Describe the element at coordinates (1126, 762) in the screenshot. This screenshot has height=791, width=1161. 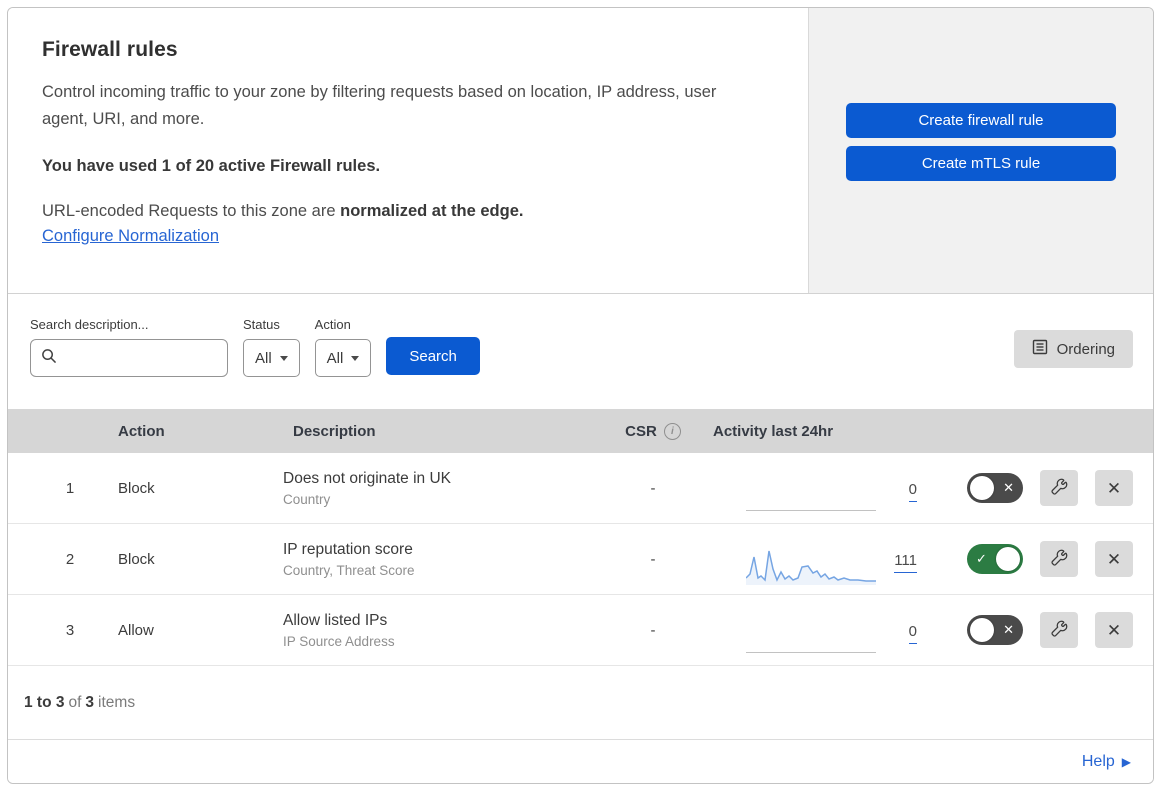
I see `arrow-right-icon: ▶` at that location.